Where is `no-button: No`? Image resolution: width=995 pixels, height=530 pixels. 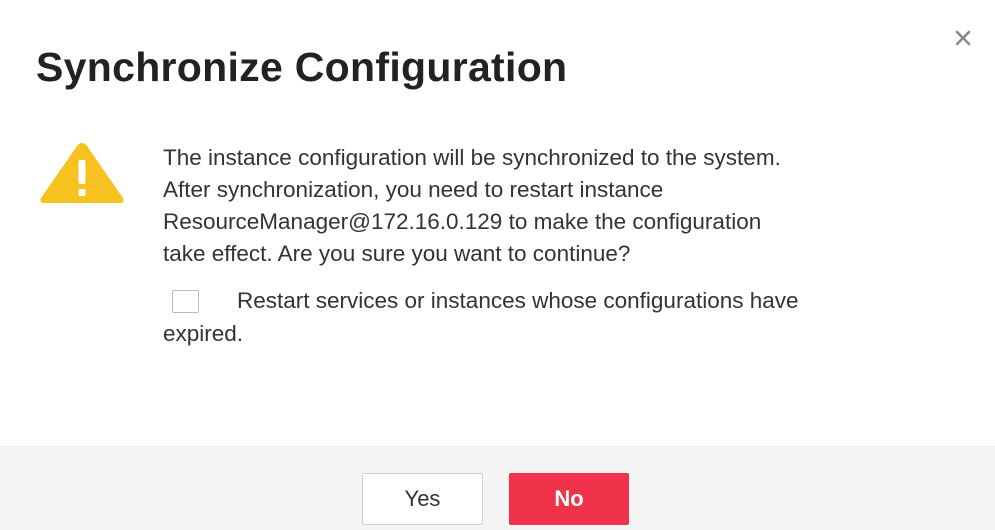 no-button: No is located at coordinates (569, 499).